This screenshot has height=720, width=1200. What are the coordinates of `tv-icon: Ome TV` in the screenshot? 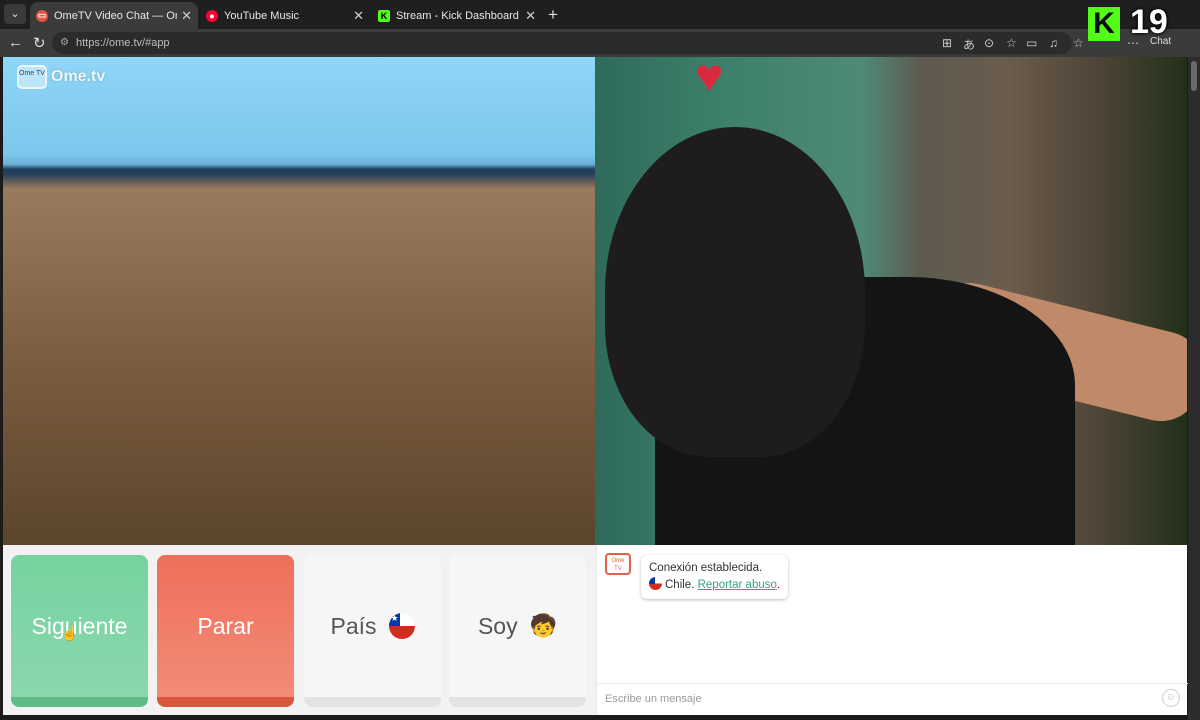 It's located at (32, 77).